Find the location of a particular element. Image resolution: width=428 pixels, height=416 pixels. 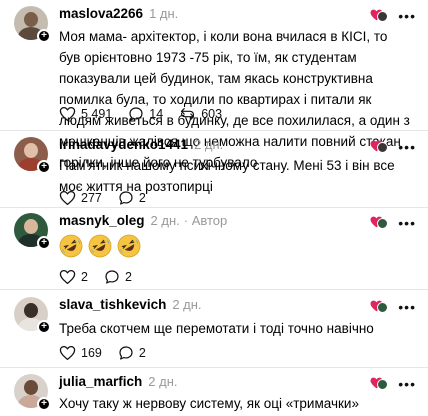

username: maslova2266 is located at coordinates (101, 13).